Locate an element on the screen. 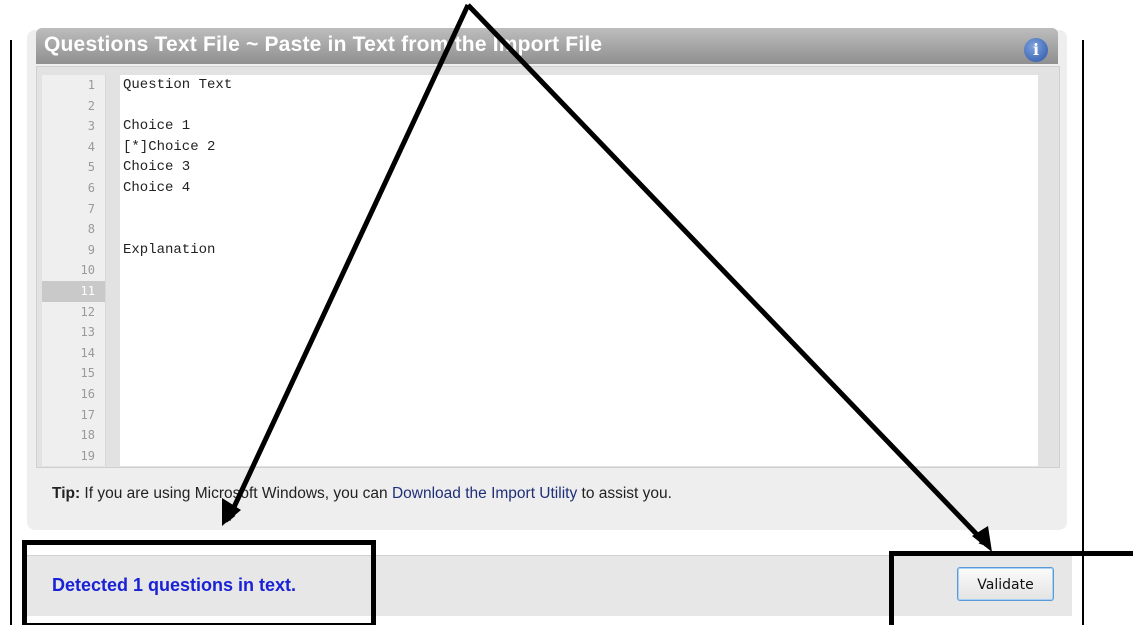  code-line: Choice 3 is located at coordinates (157, 167).